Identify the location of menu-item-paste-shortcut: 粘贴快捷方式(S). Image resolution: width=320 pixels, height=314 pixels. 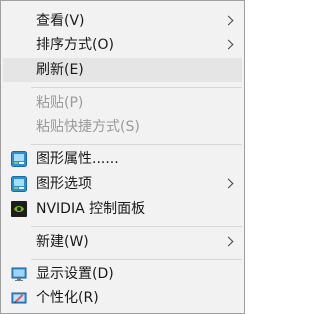
(122, 127).